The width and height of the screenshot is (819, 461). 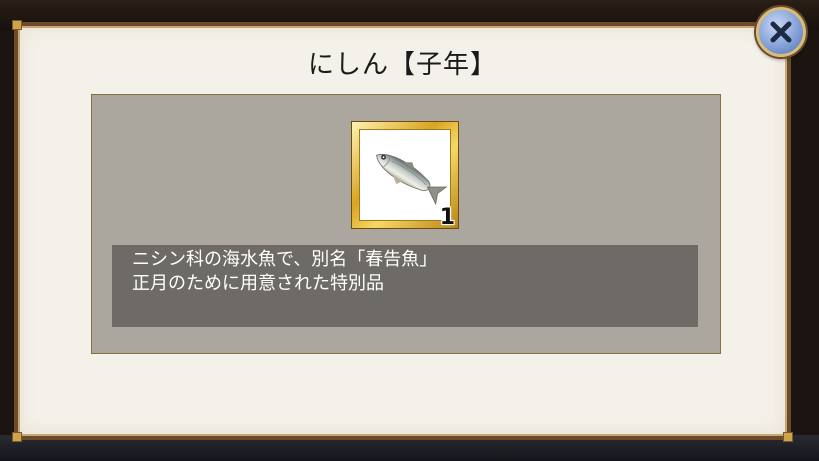 What do you see at coordinates (285, 259) in the screenshot?
I see `description-line: ニシン科の海水魚で、別名「春告魚」` at bounding box center [285, 259].